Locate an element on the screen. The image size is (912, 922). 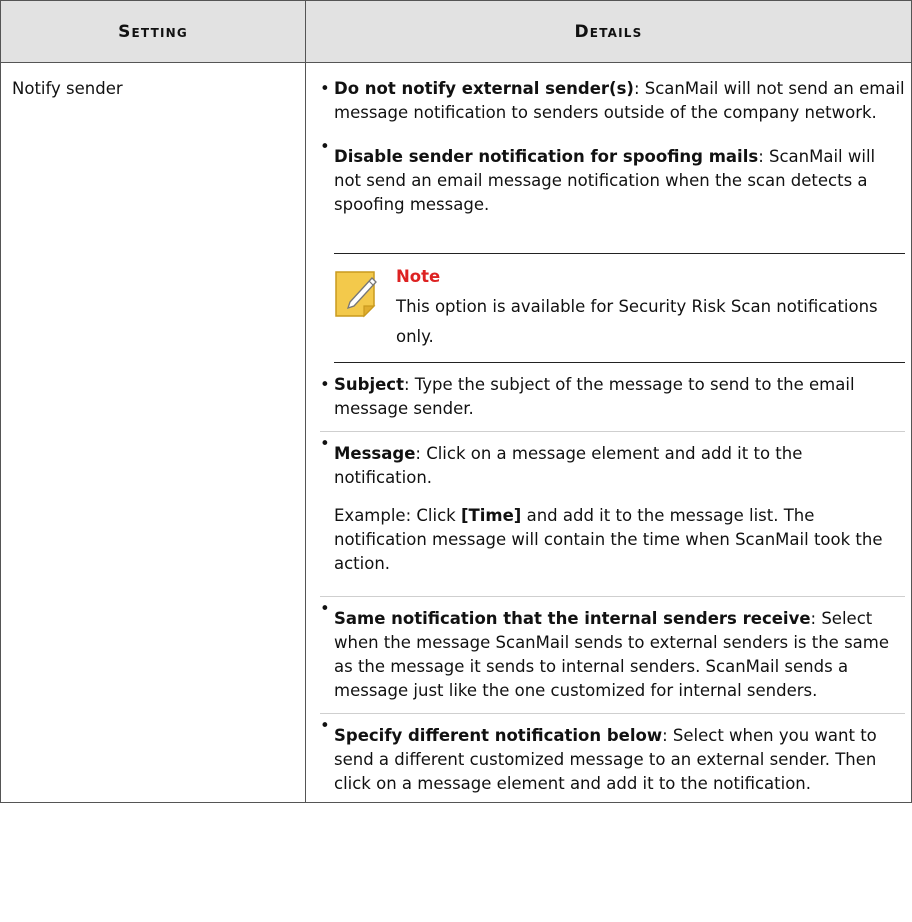
header-setting: Setting is located at coordinates (153, 31).